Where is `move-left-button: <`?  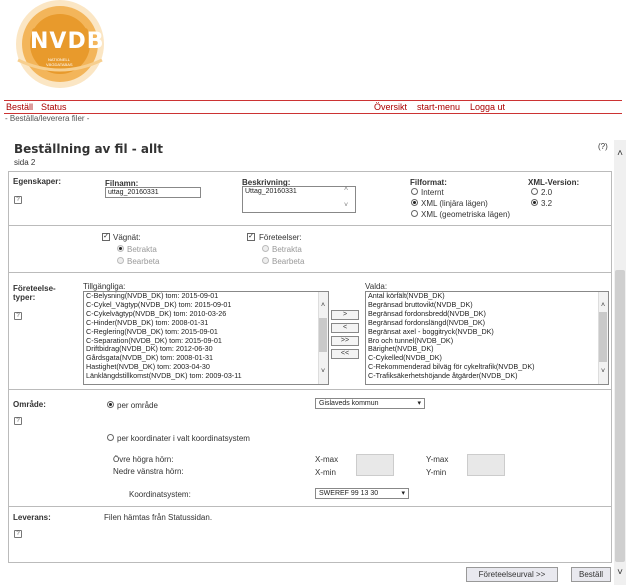 move-left-button: < is located at coordinates (345, 328).